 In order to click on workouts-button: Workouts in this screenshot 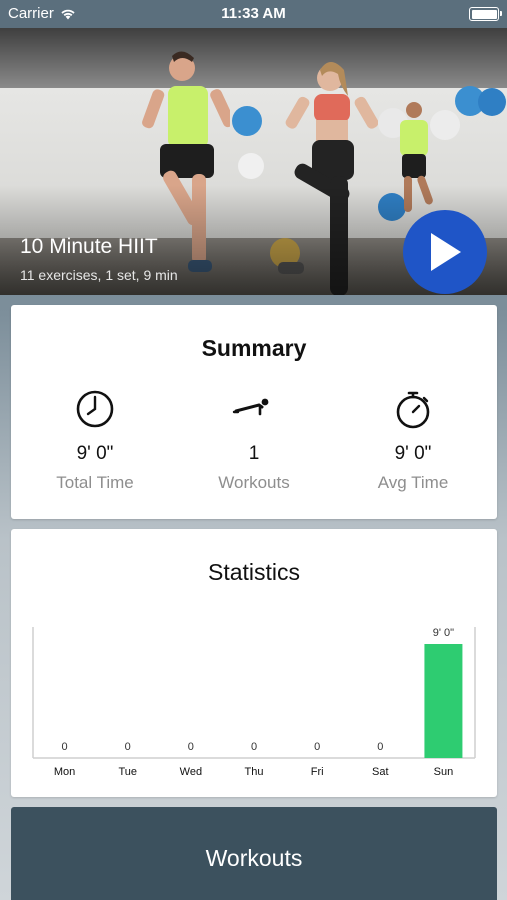, I will do `click(254, 853)`.